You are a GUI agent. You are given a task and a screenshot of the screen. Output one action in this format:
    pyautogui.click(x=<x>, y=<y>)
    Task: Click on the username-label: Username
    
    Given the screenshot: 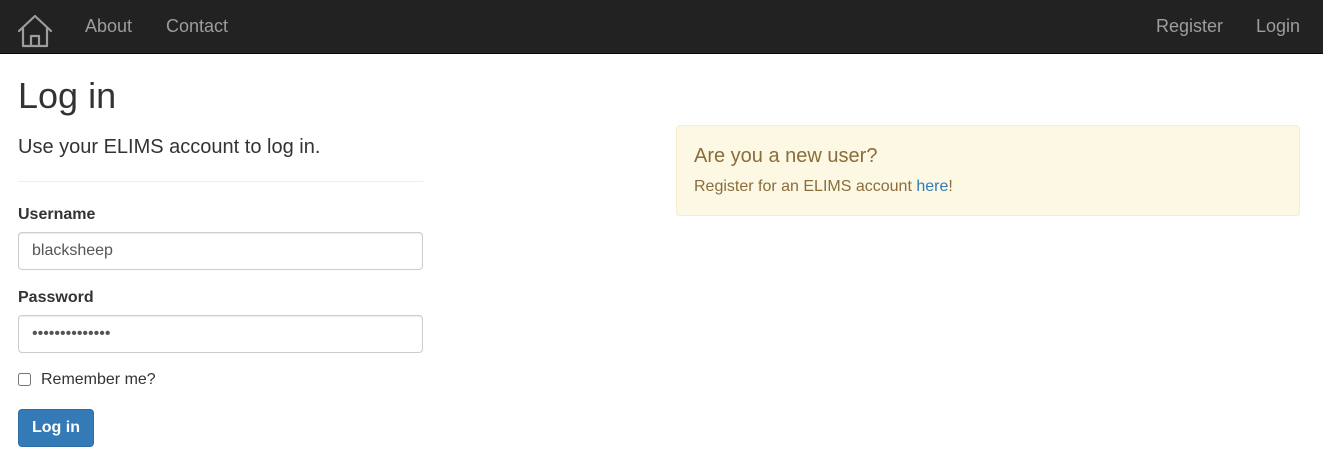 What is the action you would take?
    pyautogui.click(x=57, y=214)
    